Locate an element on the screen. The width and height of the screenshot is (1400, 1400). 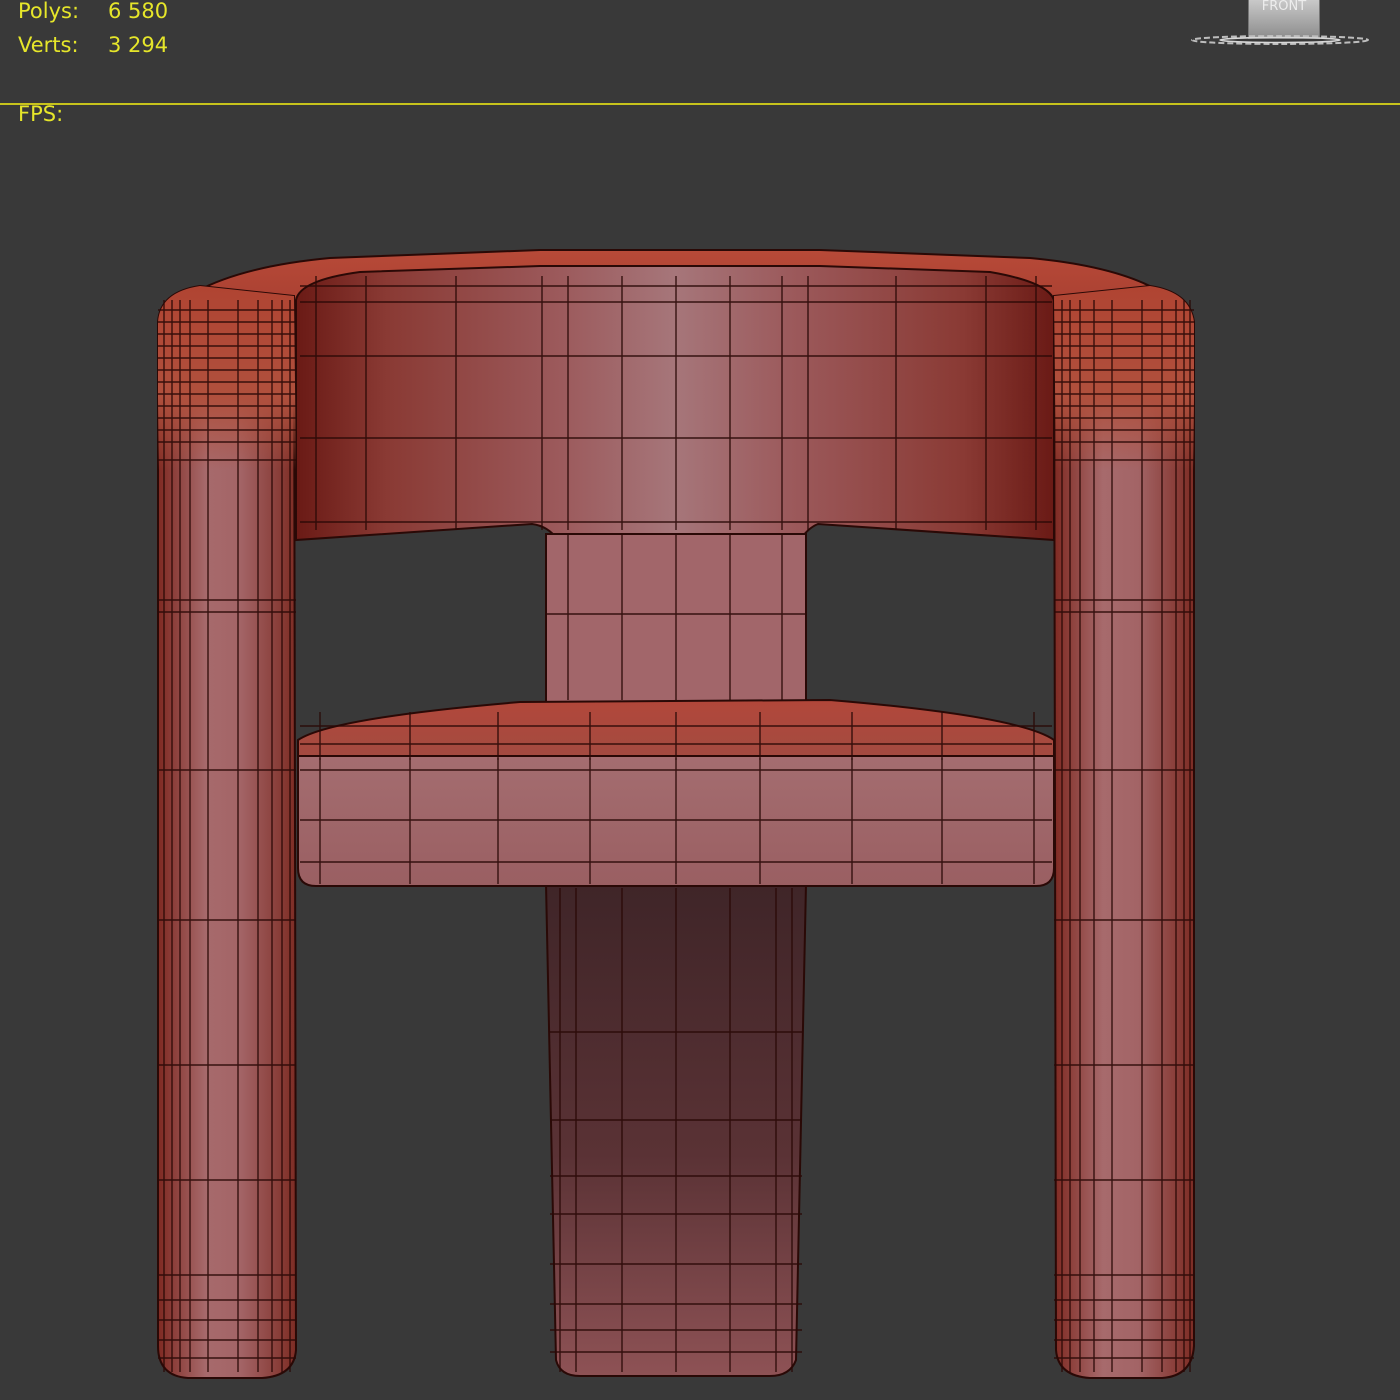
verts-row: Verts: 3 294 is located at coordinates (93, 45).